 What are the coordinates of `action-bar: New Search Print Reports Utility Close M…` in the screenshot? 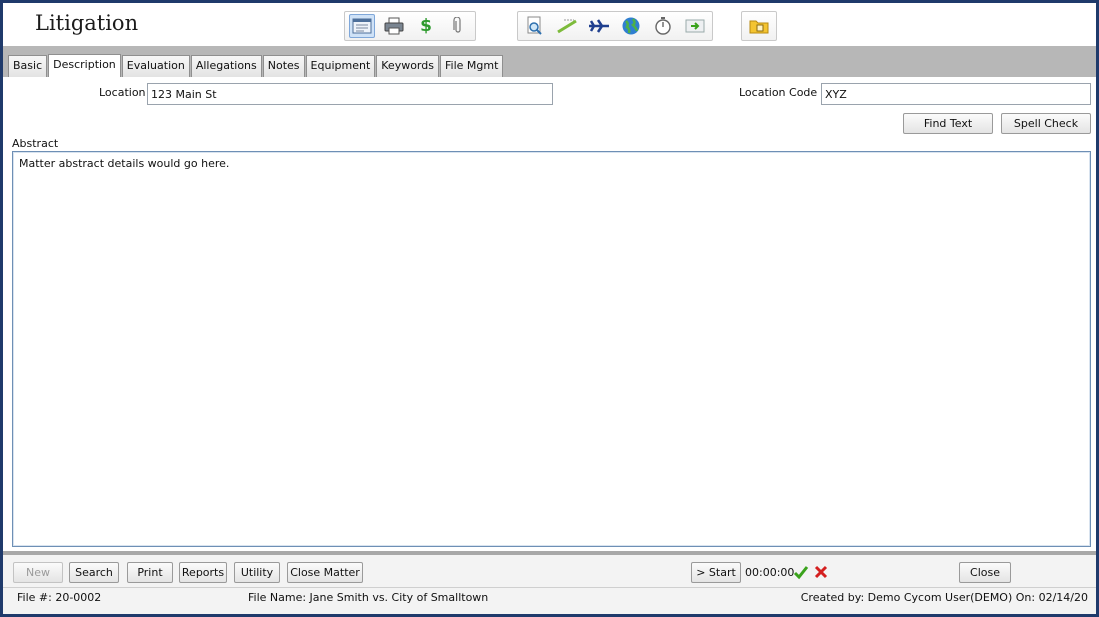 It's located at (549, 569).